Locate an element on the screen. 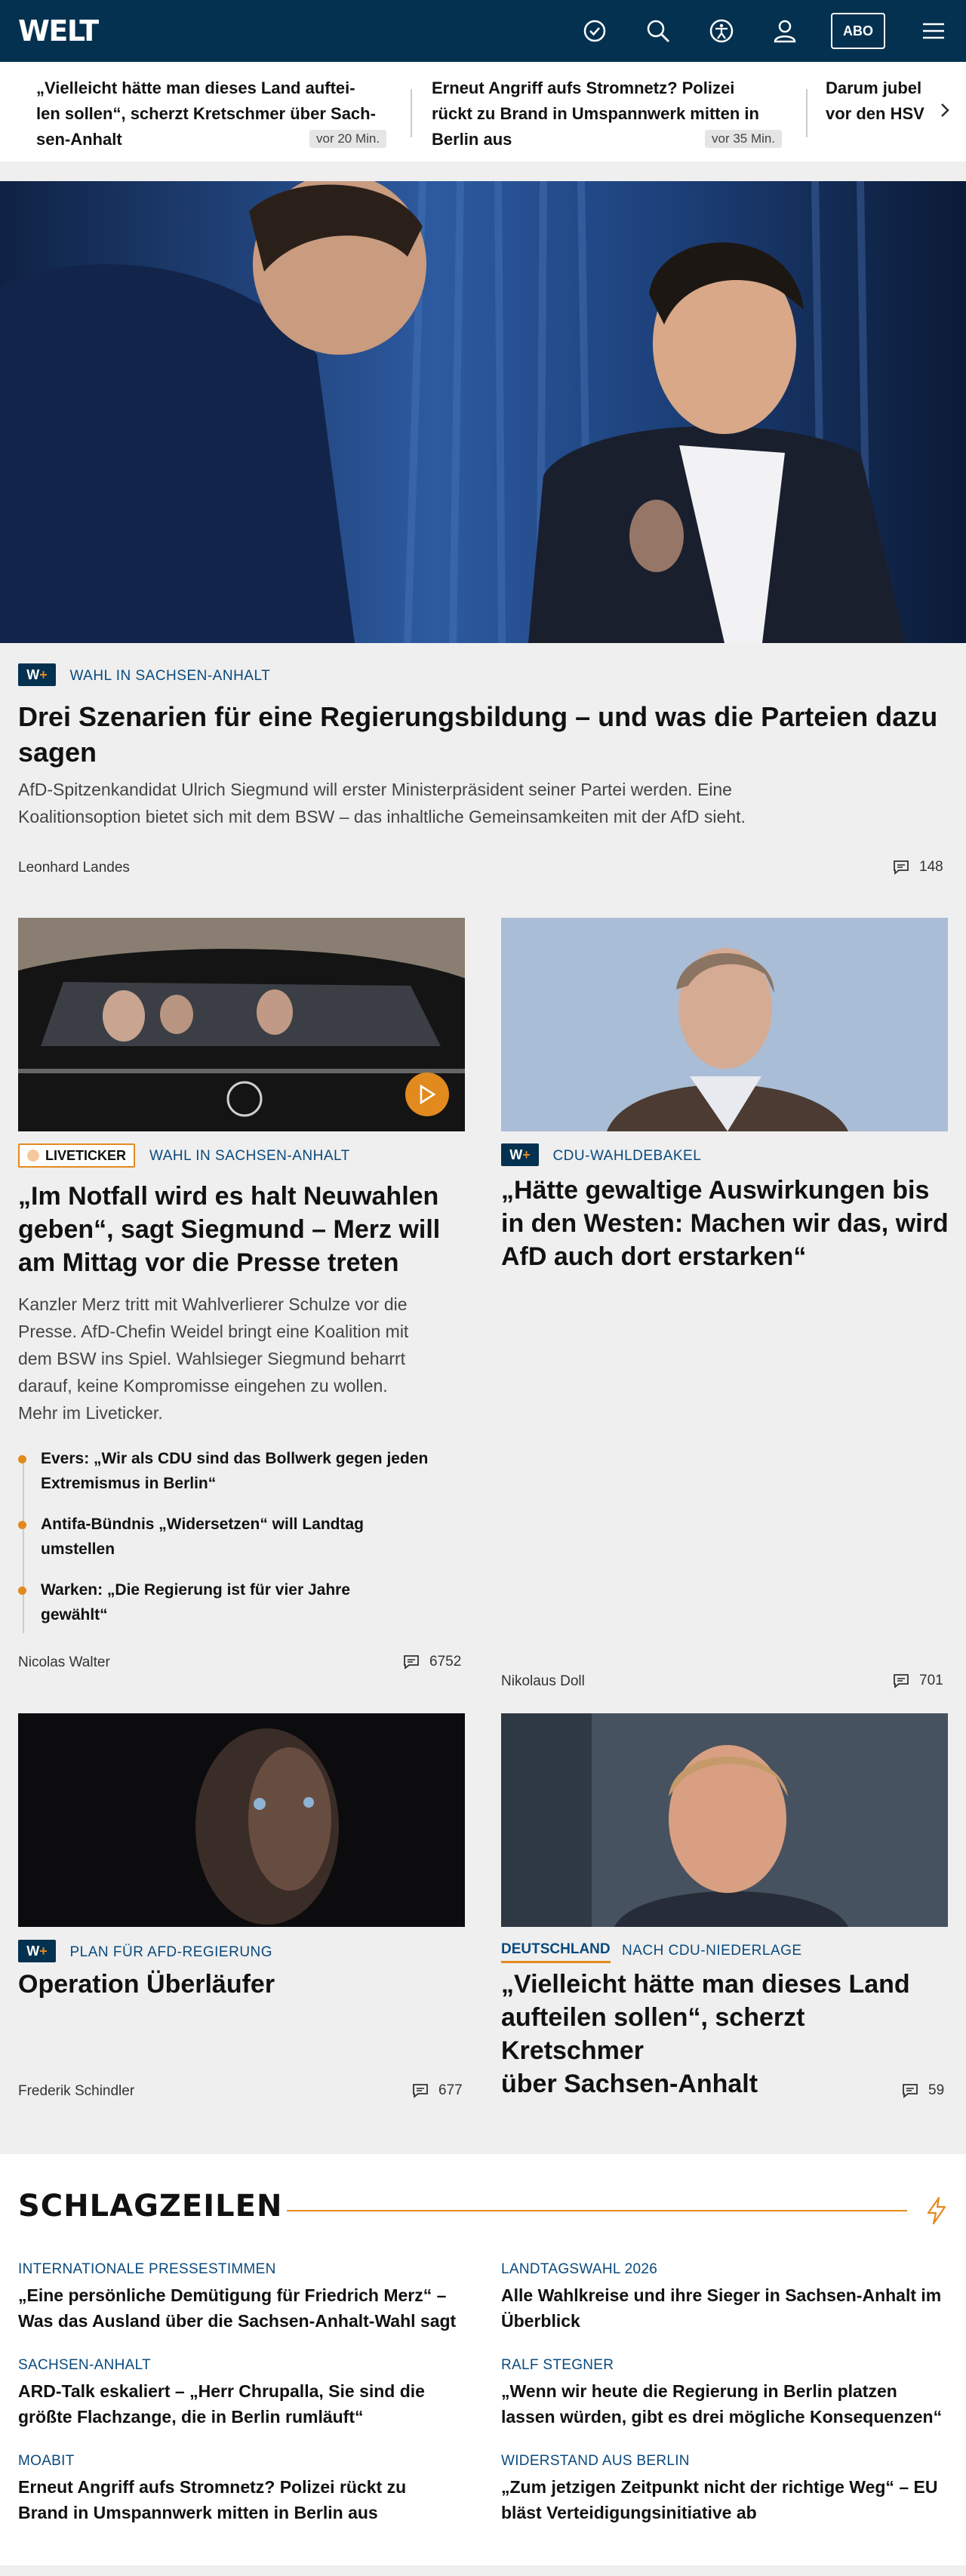  headline-line: am Mittag vor die Presse treten is located at coordinates (208, 1262).